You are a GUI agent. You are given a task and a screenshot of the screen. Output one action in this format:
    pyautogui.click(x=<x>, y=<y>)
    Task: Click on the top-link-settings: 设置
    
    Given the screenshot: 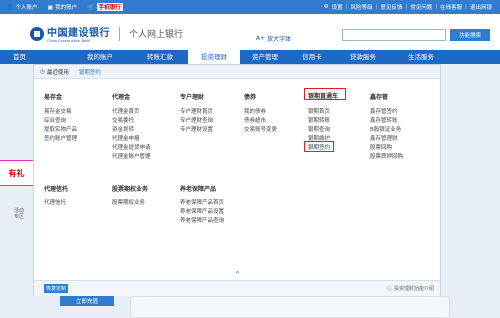 What is the action you would take?
    pyautogui.click(x=337, y=7)
    